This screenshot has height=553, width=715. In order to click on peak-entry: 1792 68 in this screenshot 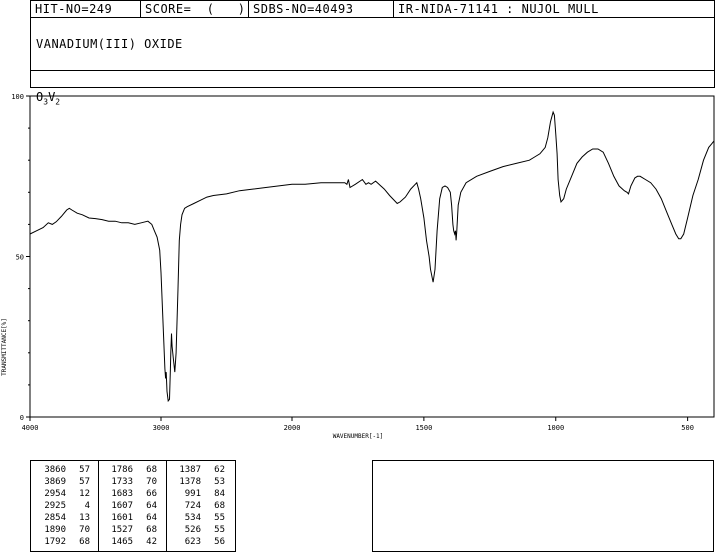, I will do `click(64, 542)`.